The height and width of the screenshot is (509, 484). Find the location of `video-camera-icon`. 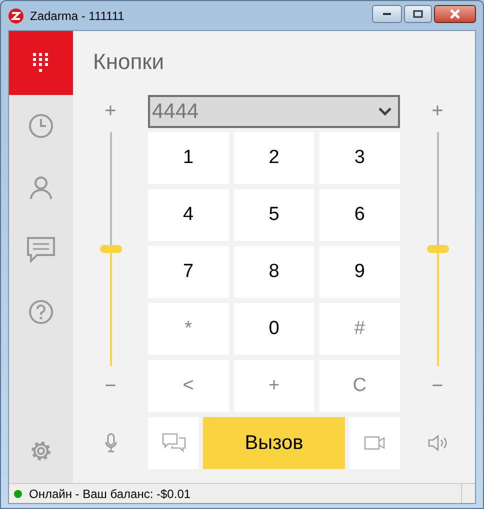

video-camera-icon is located at coordinates (375, 443).